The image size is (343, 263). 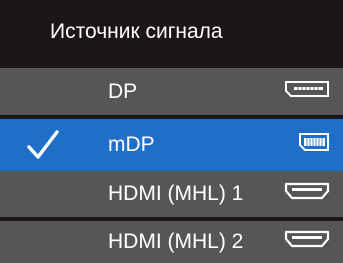 What do you see at coordinates (131, 144) in the screenshot?
I see `menu-item-label: mDP` at bounding box center [131, 144].